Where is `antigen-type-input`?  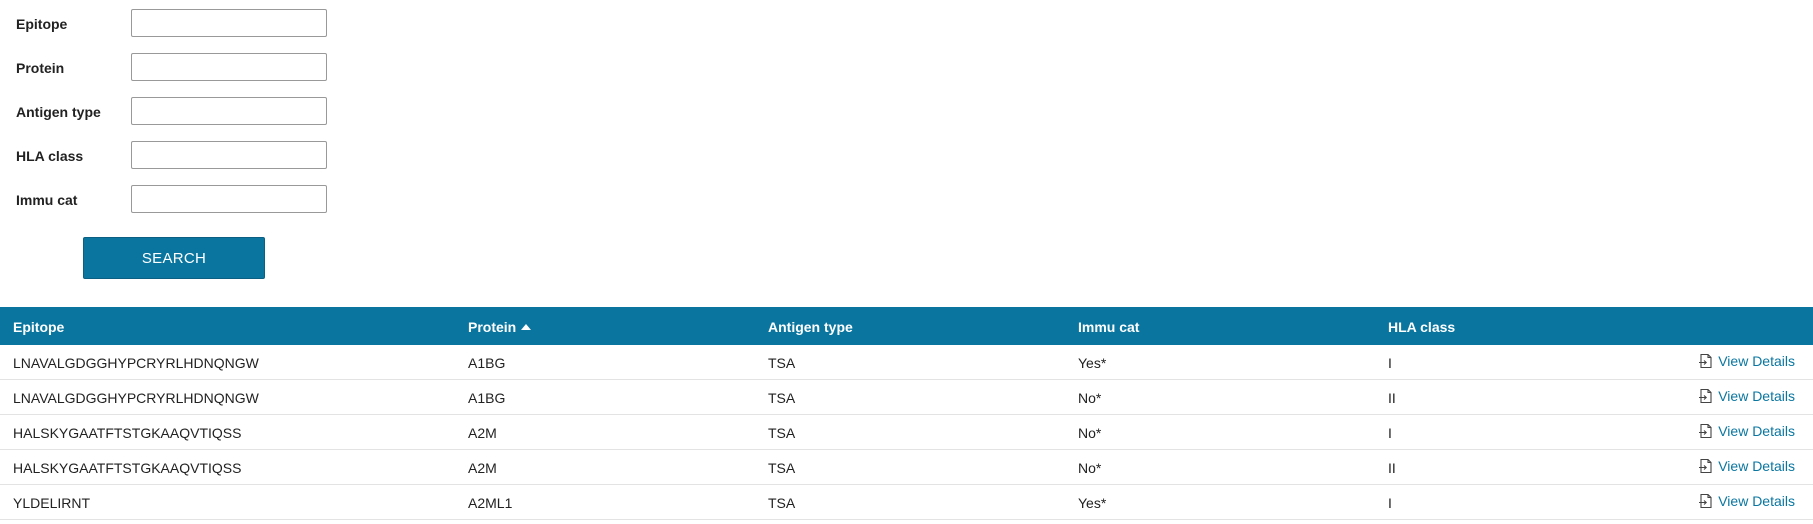 antigen-type-input is located at coordinates (229, 111).